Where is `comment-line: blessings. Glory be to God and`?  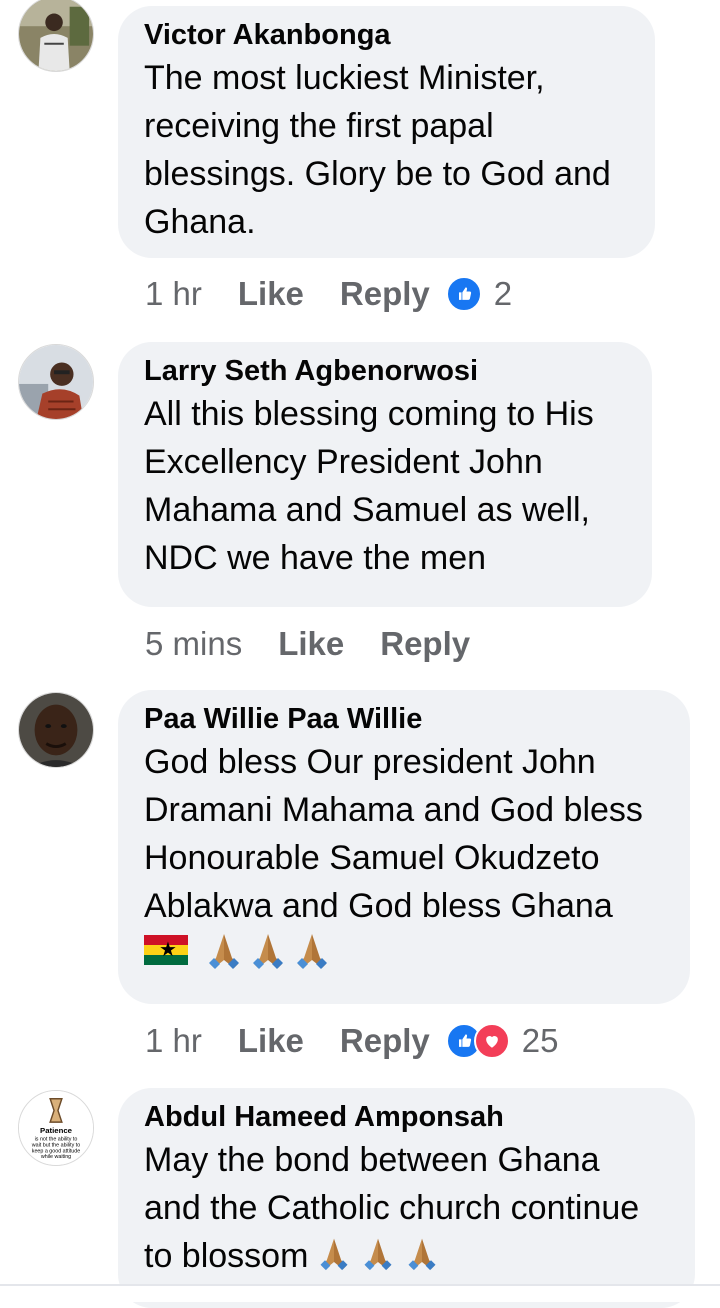
comment-line: blessings. Glory be to God and is located at coordinates (377, 174).